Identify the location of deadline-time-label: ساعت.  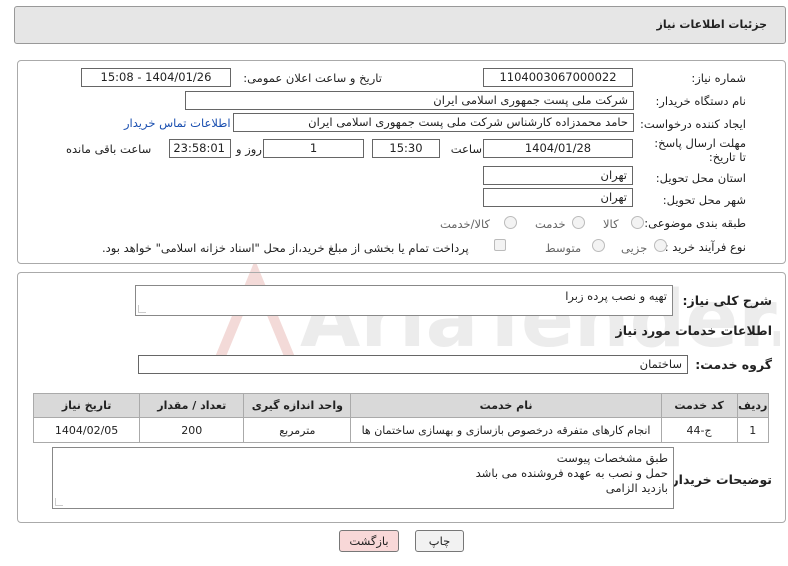
(466, 149).